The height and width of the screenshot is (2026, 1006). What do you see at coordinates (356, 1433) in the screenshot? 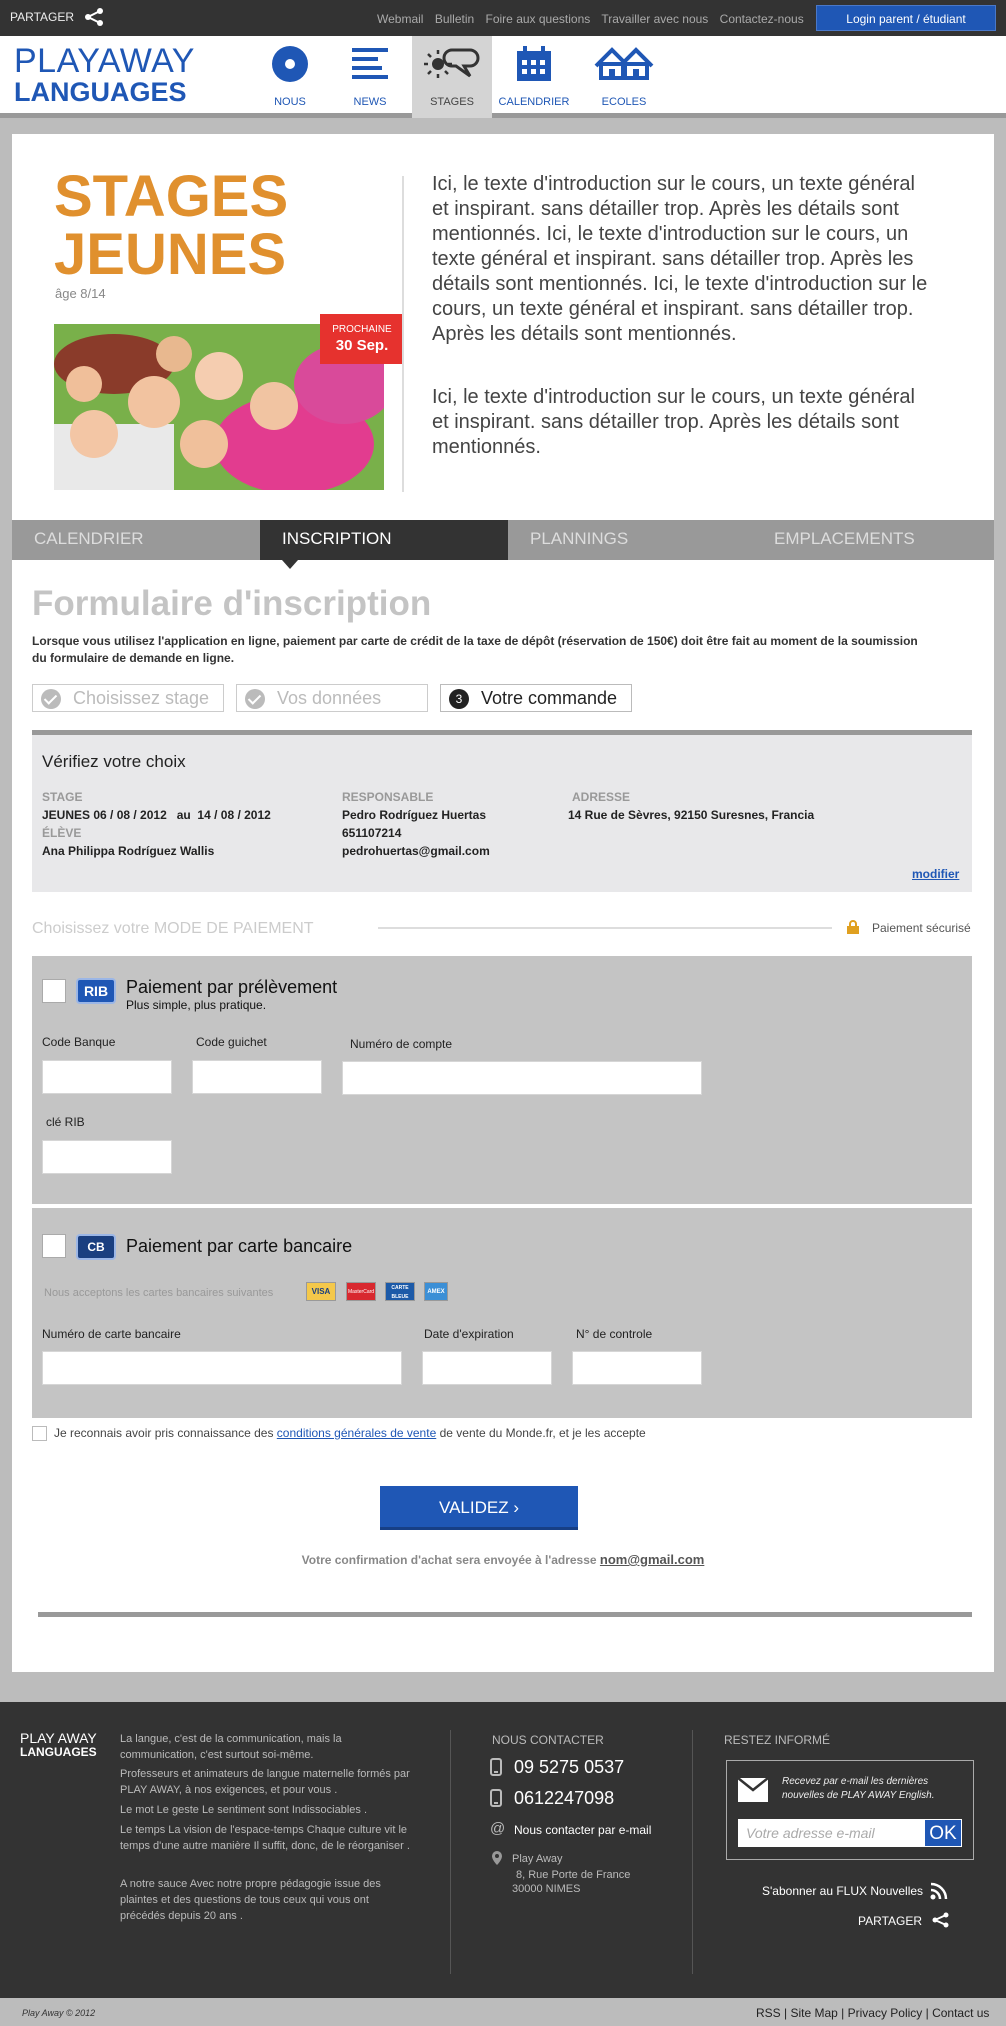
I see `cgv-link: conditions générales de vente` at bounding box center [356, 1433].